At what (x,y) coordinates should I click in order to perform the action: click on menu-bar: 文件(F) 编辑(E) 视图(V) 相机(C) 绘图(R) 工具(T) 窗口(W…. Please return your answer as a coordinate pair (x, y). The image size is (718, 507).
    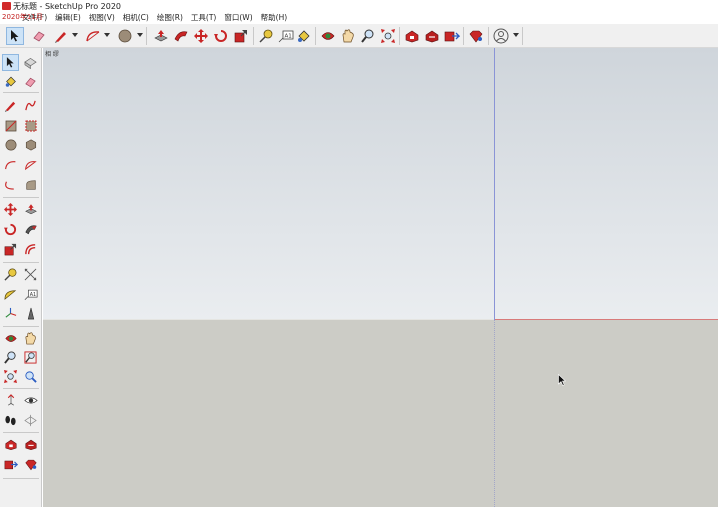
    Looking at the image, I should click on (359, 18).